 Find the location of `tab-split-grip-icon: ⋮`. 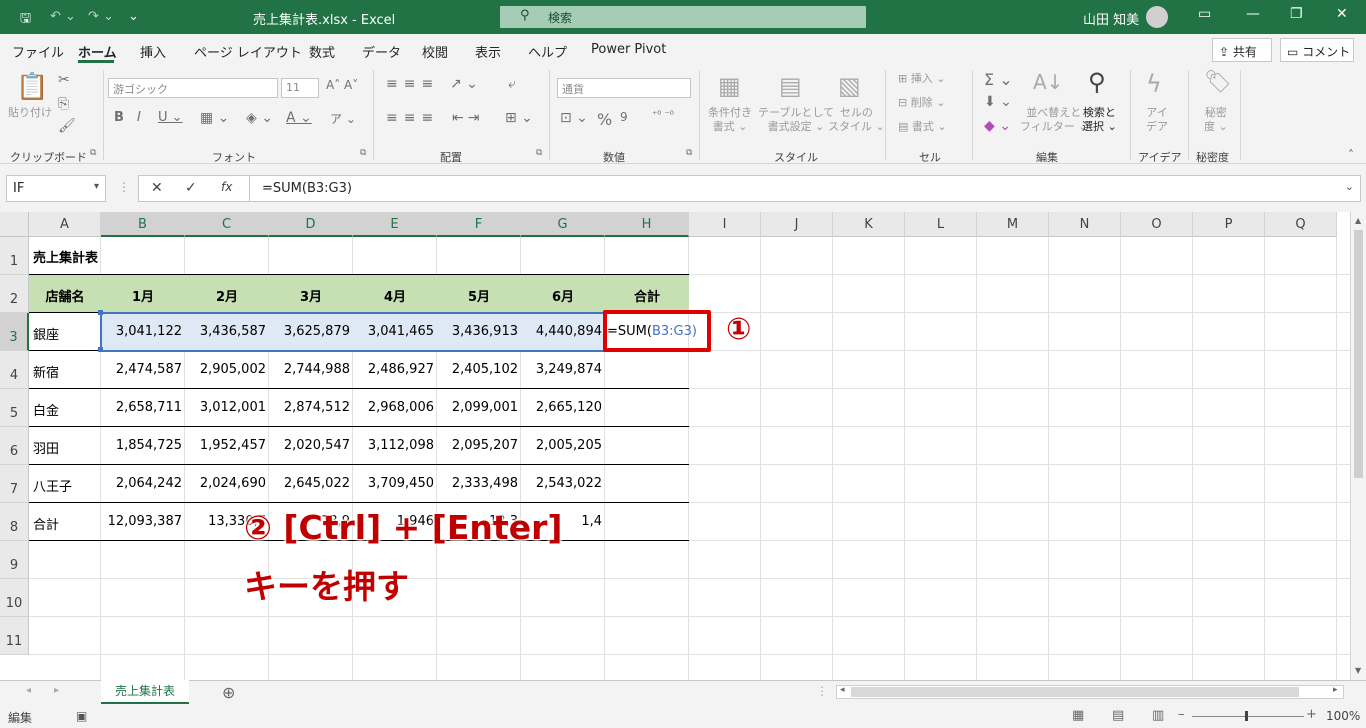

tab-split-grip-icon: ⋮ is located at coordinates (822, 691).